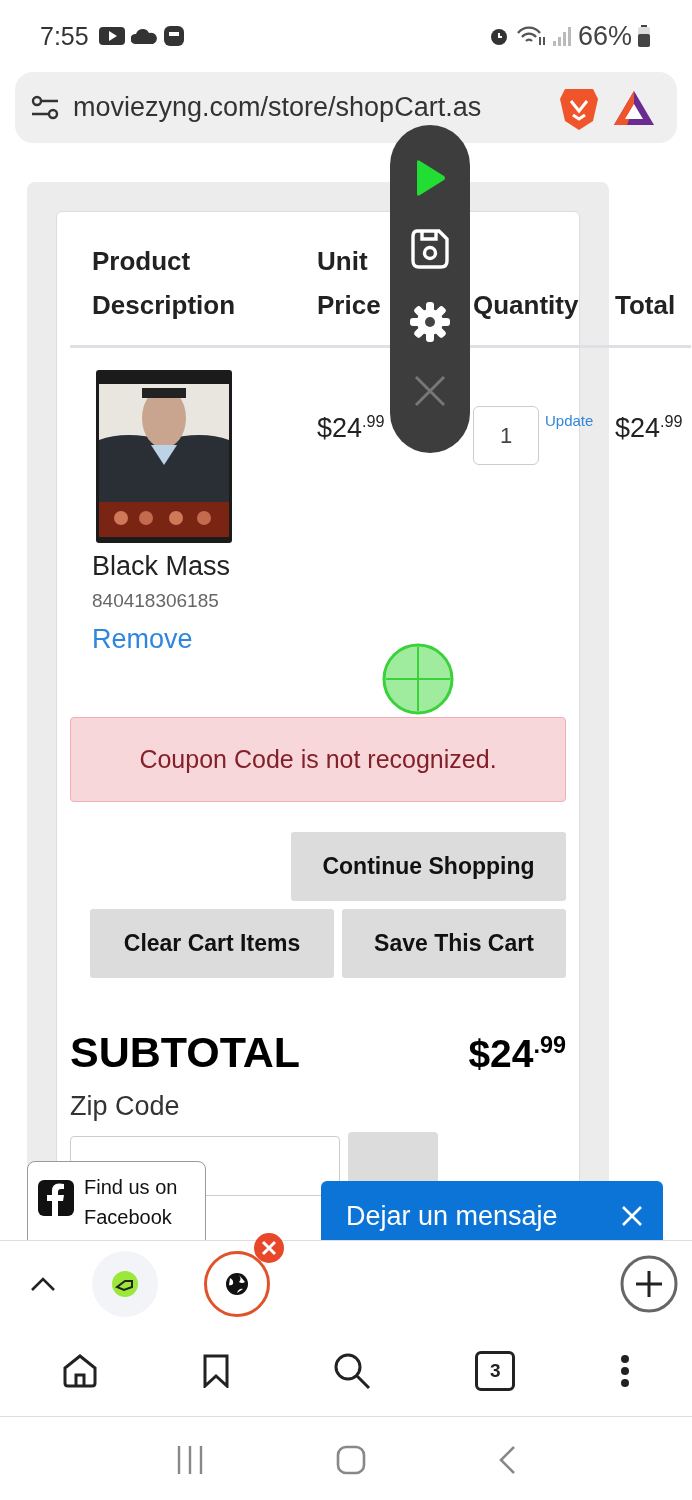  Describe the element at coordinates (634, 107) in the screenshot. I see `triangle-icon` at that location.